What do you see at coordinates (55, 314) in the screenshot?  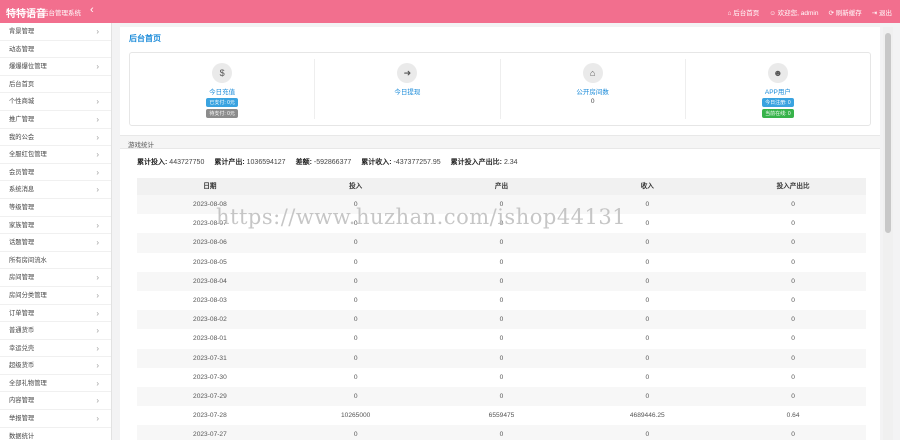 I see `sidebar-item: 订单管理 ›` at bounding box center [55, 314].